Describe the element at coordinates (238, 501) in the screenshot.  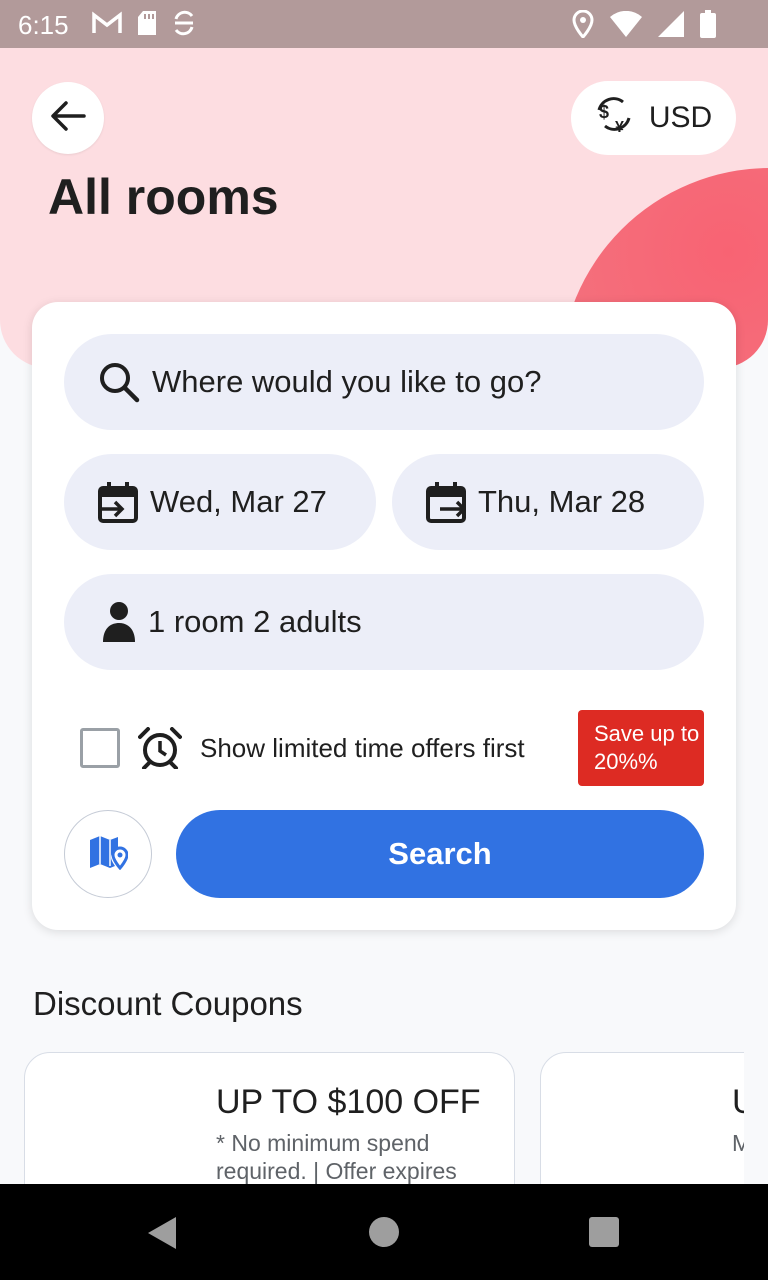
I see `check-in-label: Wed, Mar 27` at that location.